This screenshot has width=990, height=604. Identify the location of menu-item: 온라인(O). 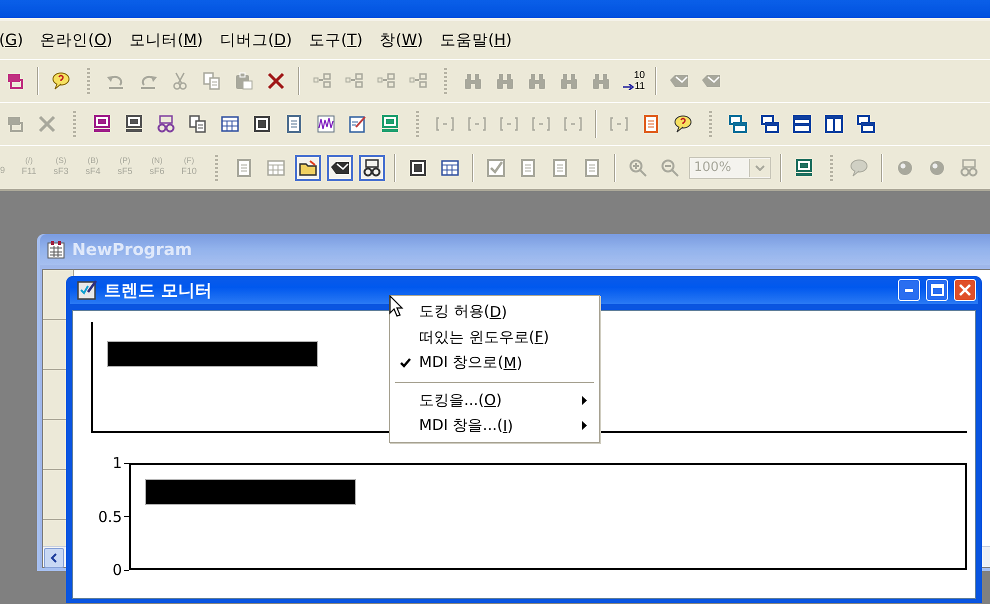
(77, 40).